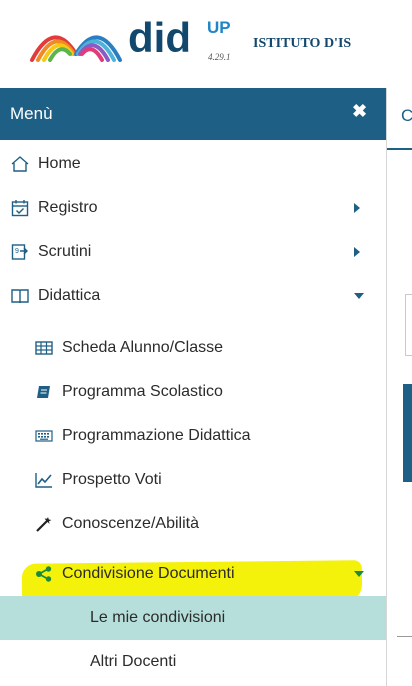 This screenshot has height=686, width=412. I want to click on magic-icon, so click(44, 524).